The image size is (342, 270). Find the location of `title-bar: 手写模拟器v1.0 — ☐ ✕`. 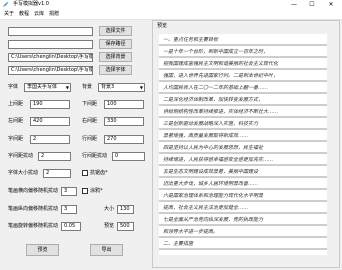

title-bar: 手写模拟器v1.0 — ☐ ✕ is located at coordinates (171, 5).